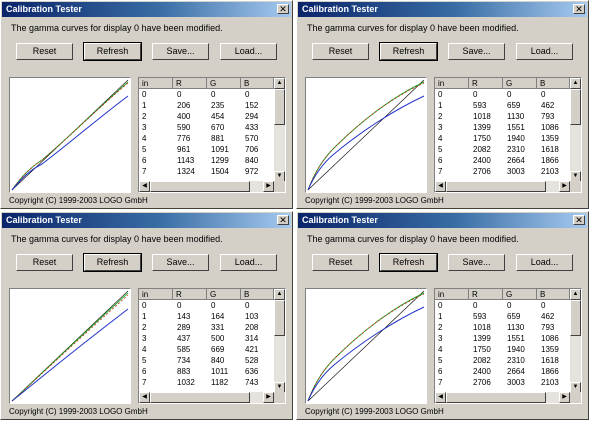  Describe the element at coordinates (206, 171) in the screenshot. I see `table-row: 7 1324 1504 972` at that location.